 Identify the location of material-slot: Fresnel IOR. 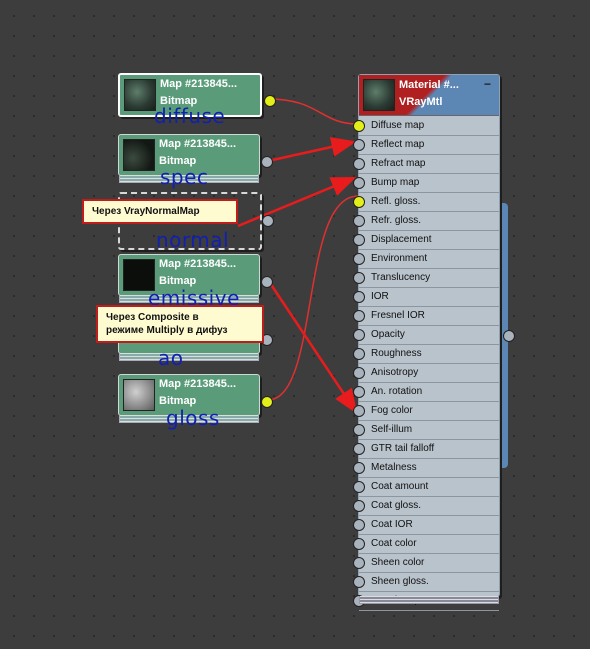
(426, 317).